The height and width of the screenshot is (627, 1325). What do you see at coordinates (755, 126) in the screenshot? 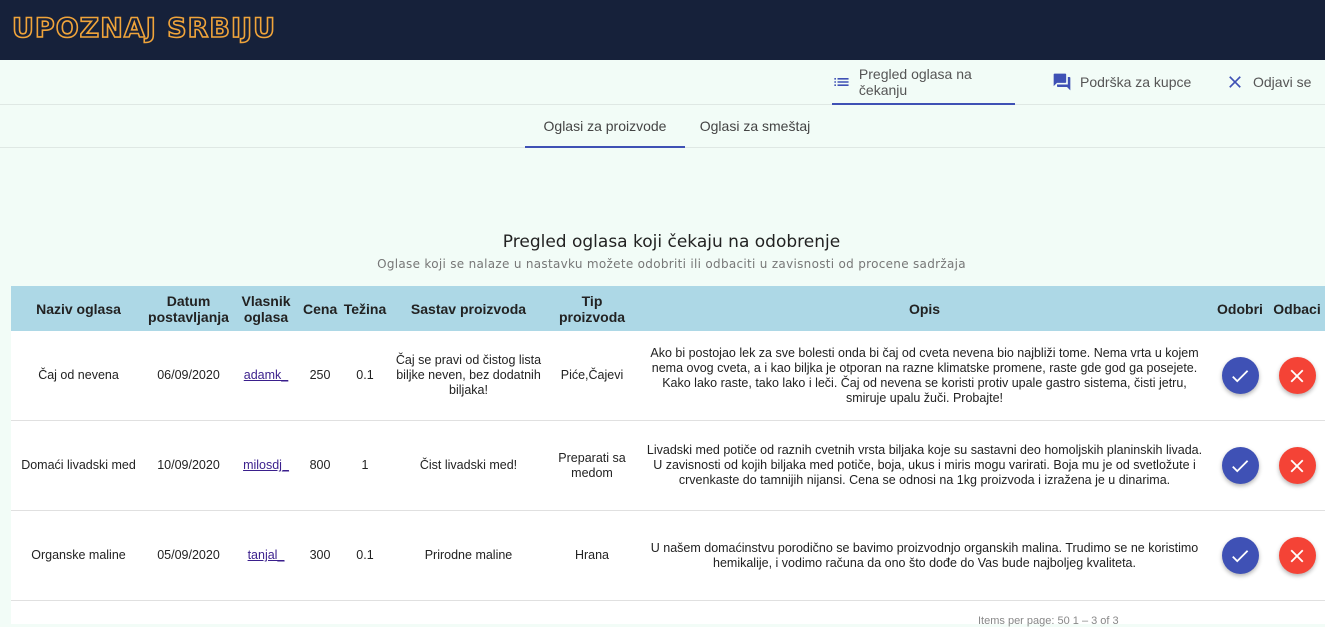
I see `tab-accommodation-ads: Oglasi za smeštaj` at bounding box center [755, 126].